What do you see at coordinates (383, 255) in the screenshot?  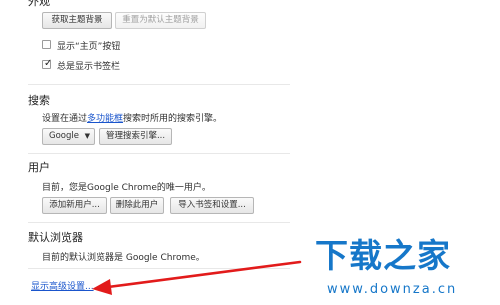 I see `watermark-logo: 下载之家` at bounding box center [383, 255].